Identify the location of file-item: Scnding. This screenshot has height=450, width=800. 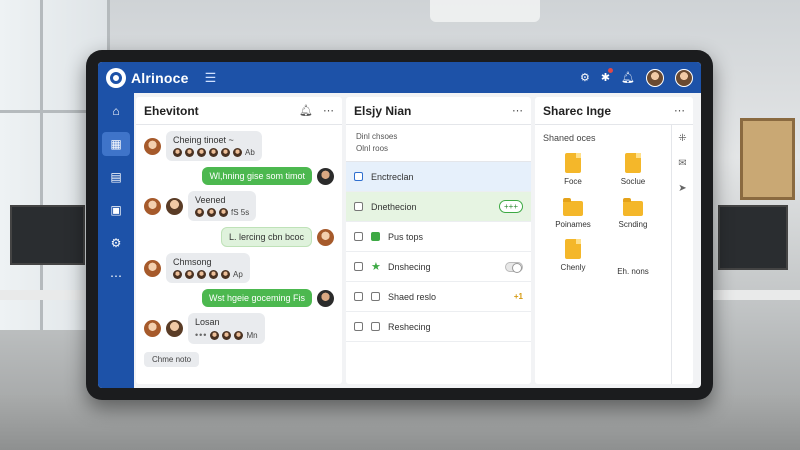
(633, 212).